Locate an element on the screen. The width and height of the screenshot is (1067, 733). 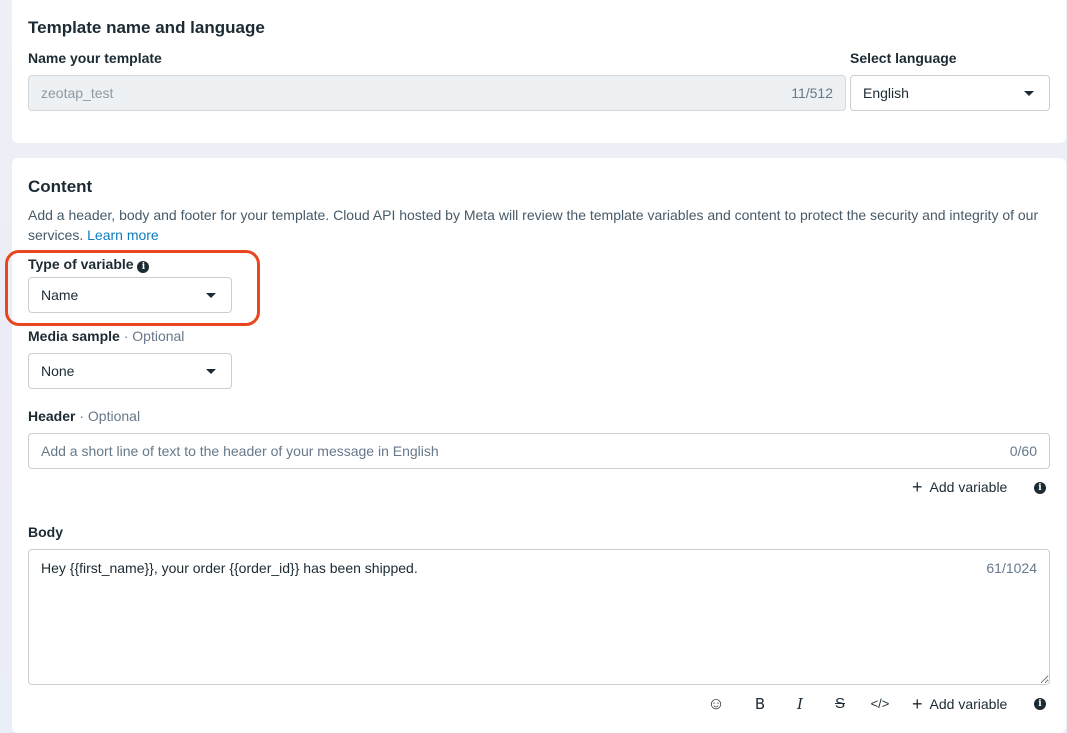
bold-icon: B is located at coordinates (760, 704).